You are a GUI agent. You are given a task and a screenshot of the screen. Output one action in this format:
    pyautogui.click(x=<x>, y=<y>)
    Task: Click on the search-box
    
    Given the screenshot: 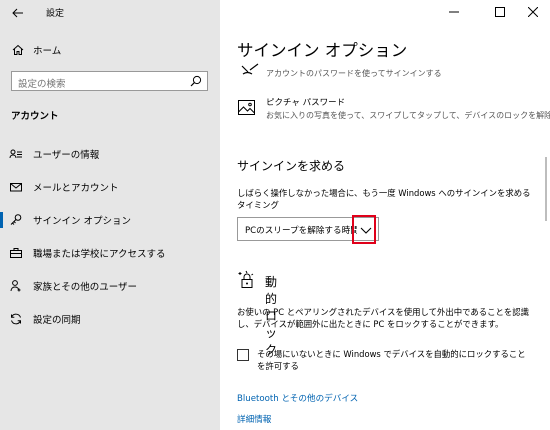 What is the action you would take?
    pyautogui.click(x=109, y=82)
    